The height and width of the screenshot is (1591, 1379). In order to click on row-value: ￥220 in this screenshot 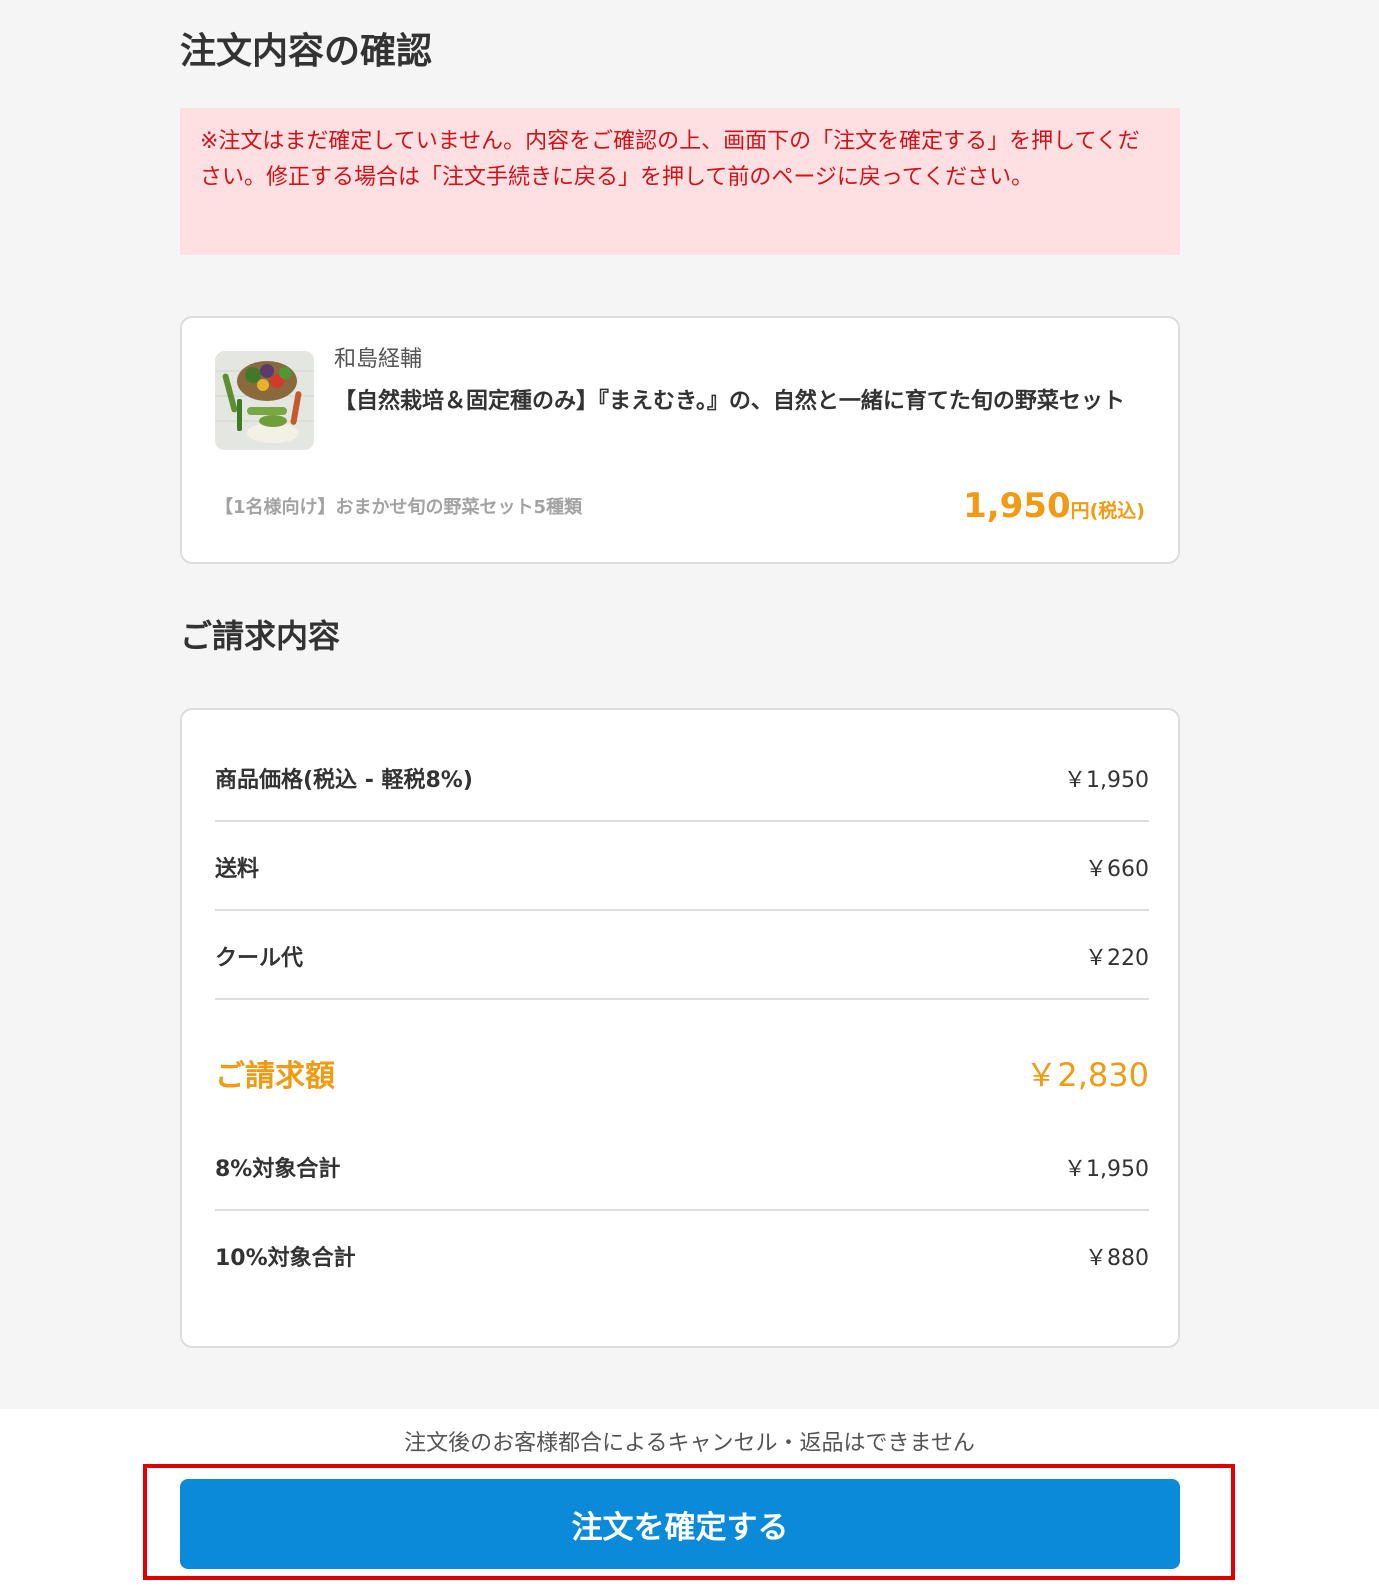, I will do `click(1117, 958)`.